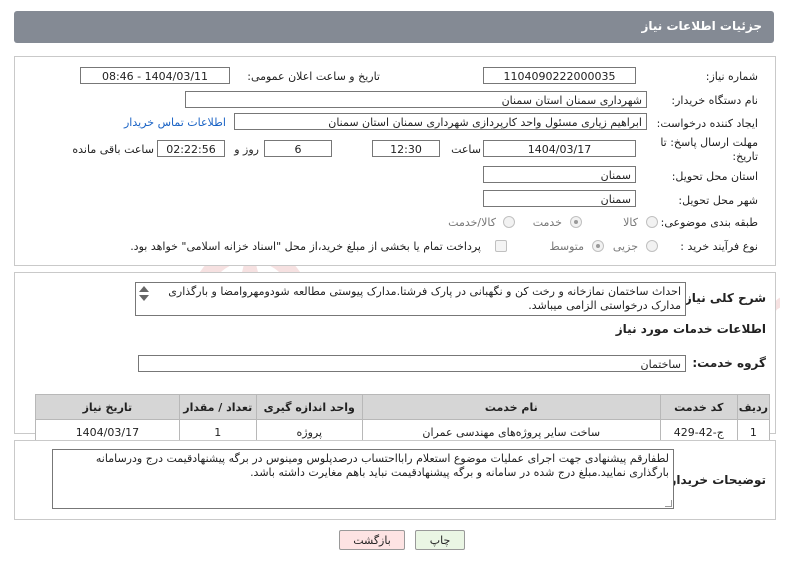 The height and width of the screenshot is (566, 788). I want to click on deadline-date-field: 1404/03/17, so click(559, 148).